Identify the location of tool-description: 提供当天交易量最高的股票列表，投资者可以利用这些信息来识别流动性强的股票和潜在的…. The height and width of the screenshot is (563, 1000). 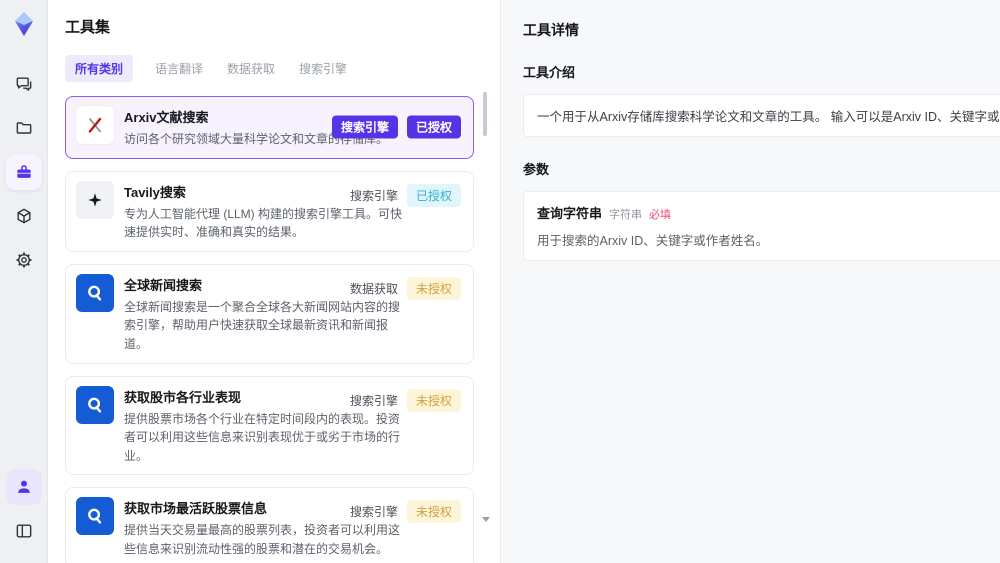
(262, 539).